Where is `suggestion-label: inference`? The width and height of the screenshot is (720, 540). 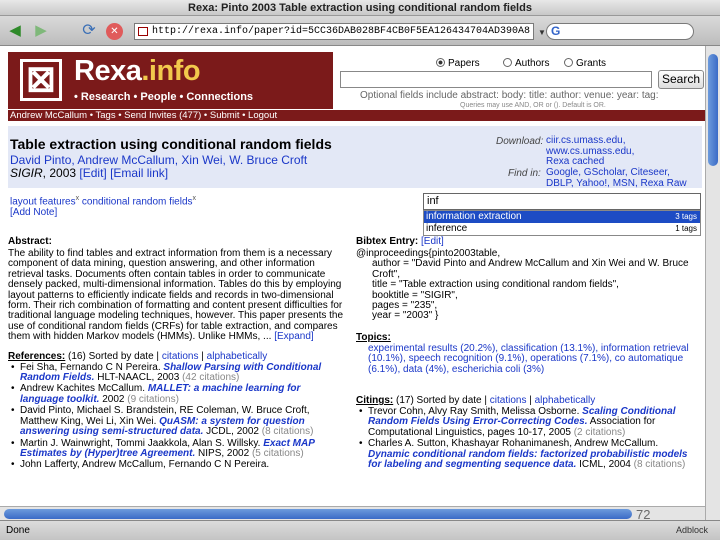 suggestion-label: inference is located at coordinates (447, 228).